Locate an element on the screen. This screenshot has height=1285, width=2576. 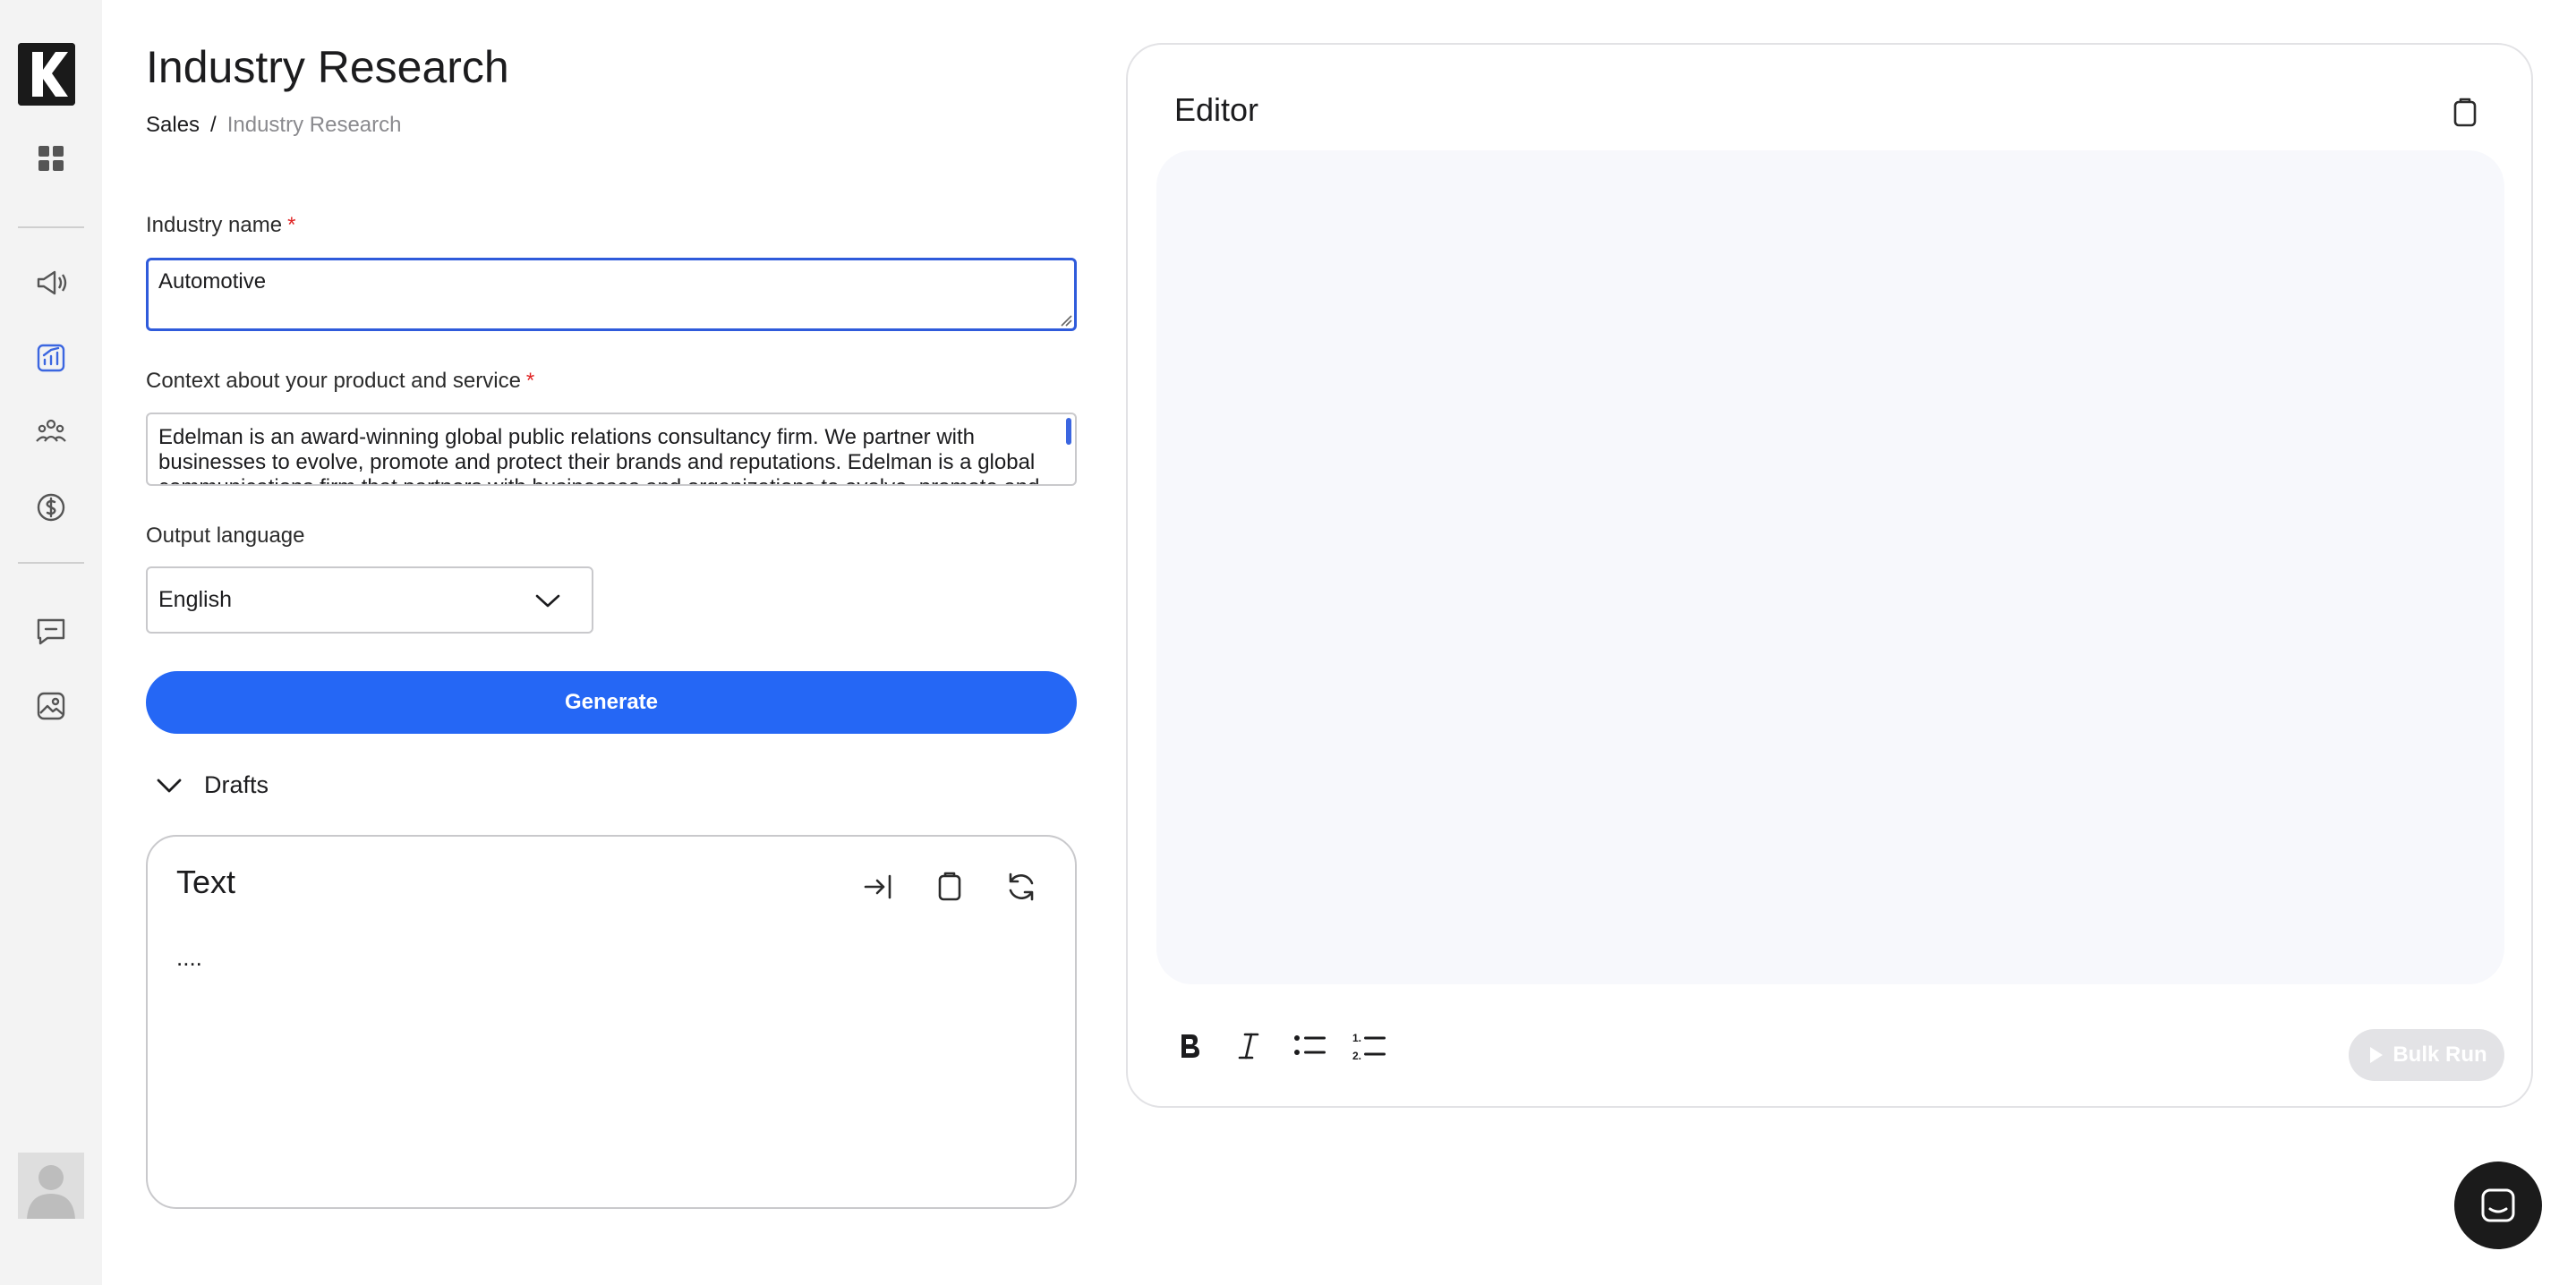
sidebar is located at coordinates (51, 642).